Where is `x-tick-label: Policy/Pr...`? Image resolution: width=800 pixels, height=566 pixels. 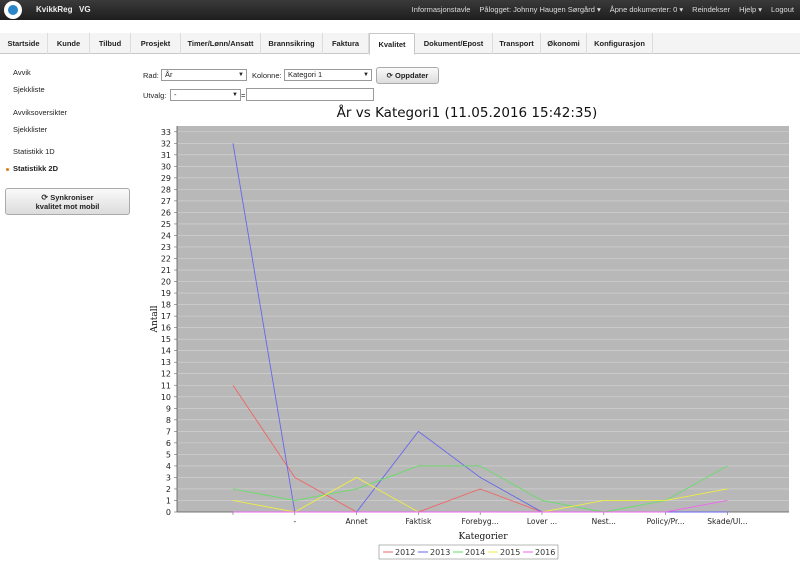
x-tick-label: Policy/Pr... is located at coordinates (666, 521).